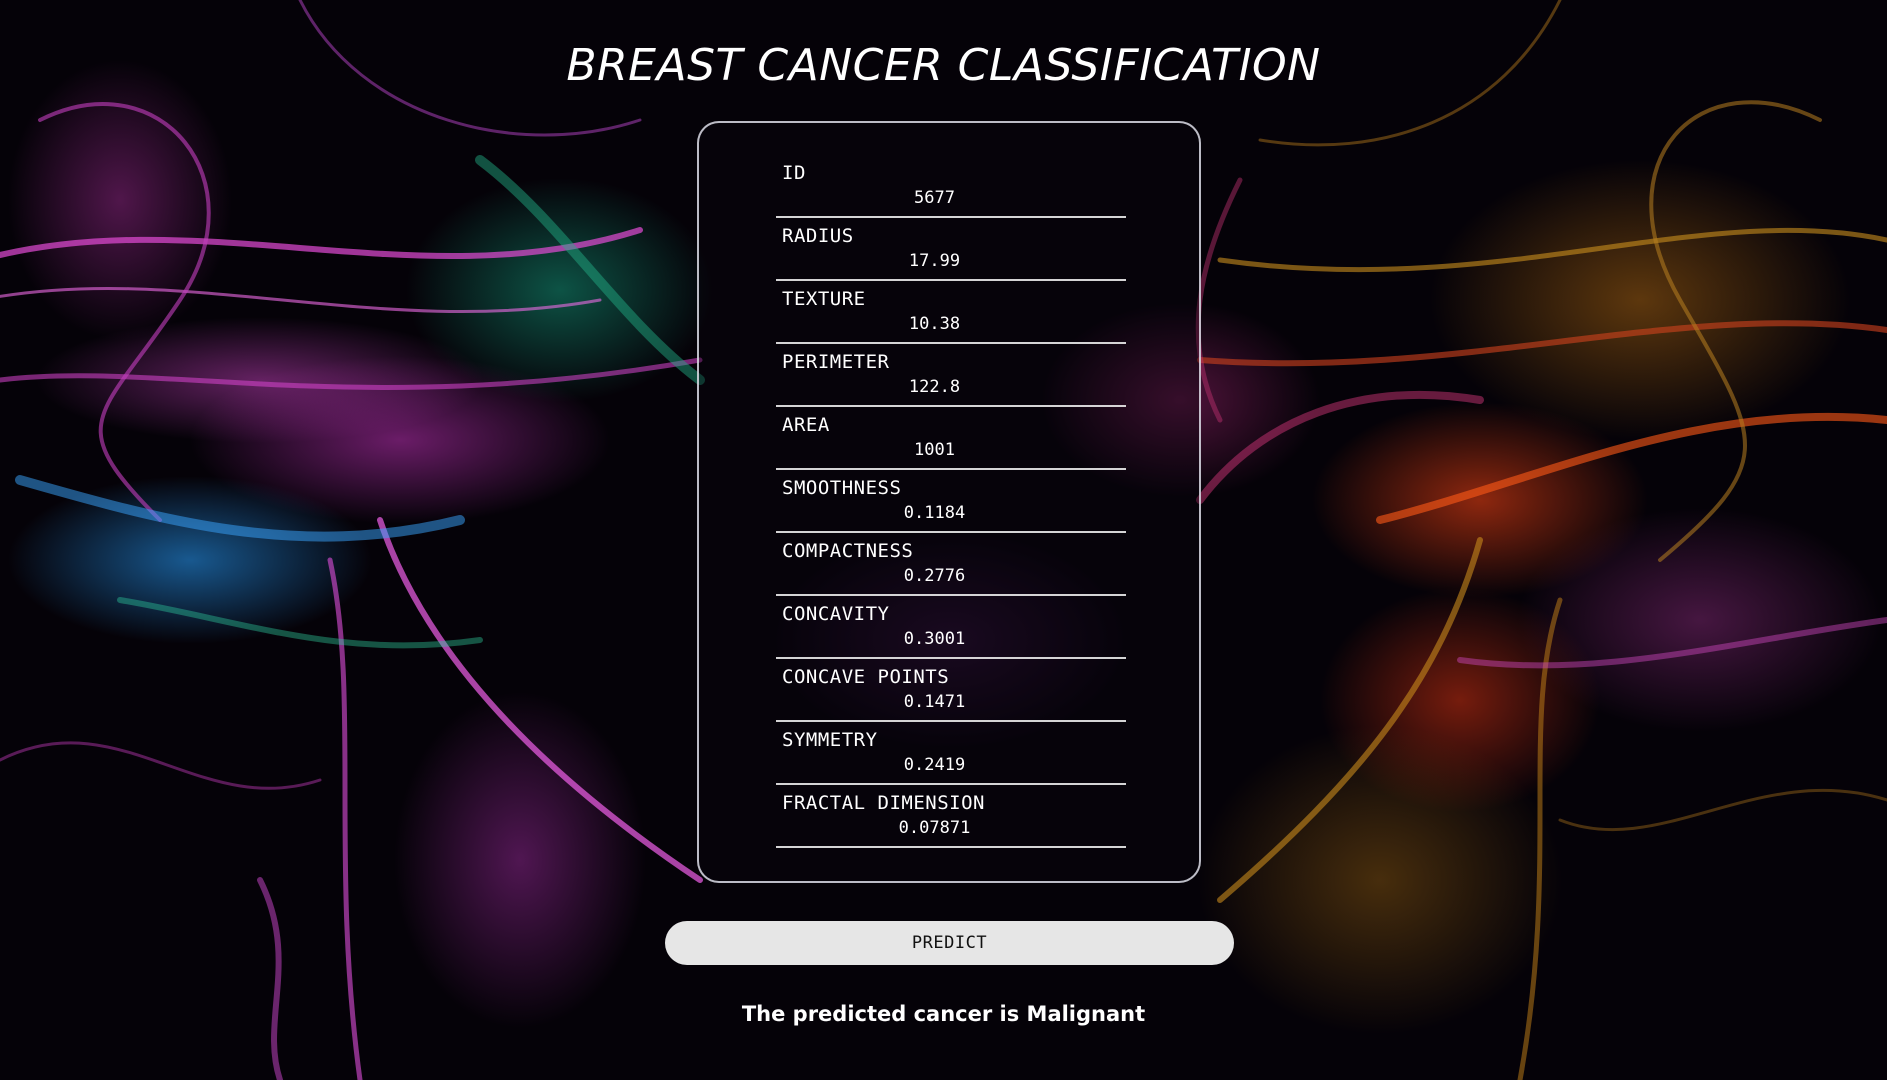 Image resolution: width=1887 pixels, height=1080 pixels. Describe the element at coordinates (951, 248) in the screenshot. I see `field-radius: RADIUS 17.99` at that location.